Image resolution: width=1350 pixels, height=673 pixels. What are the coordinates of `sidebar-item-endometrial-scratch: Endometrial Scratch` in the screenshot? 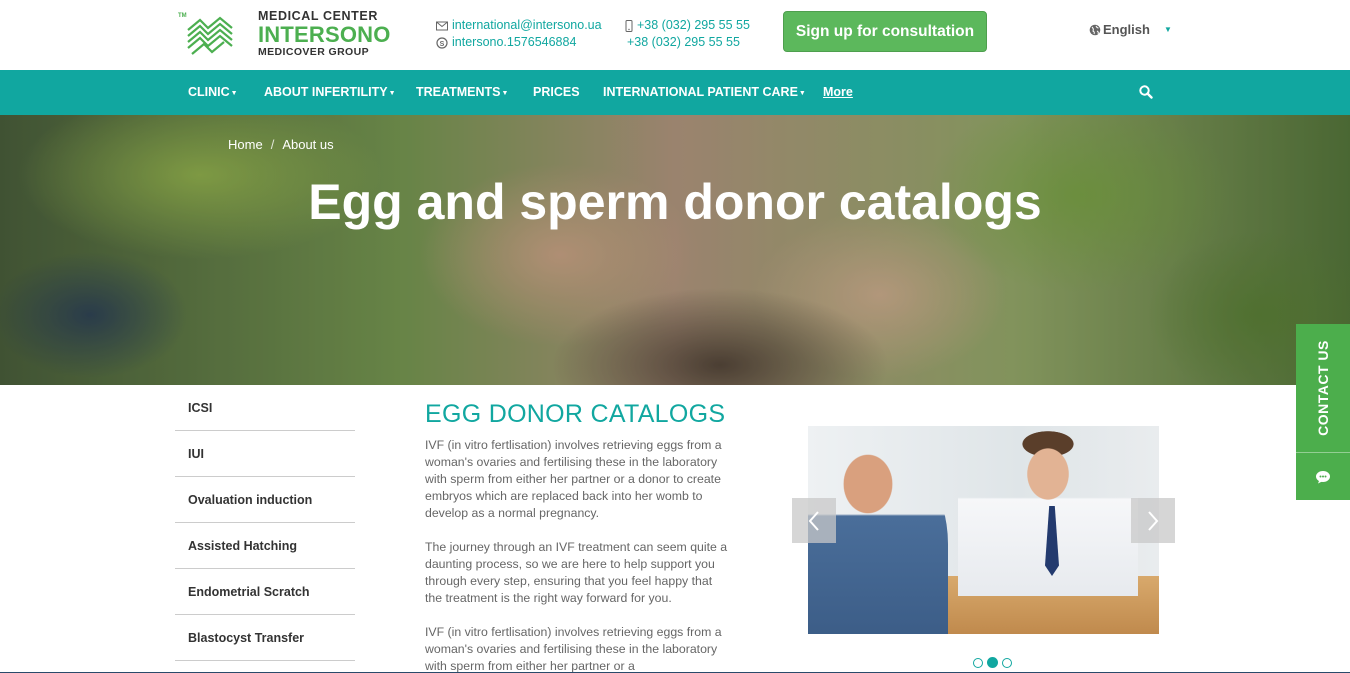 It's located at (265, 592).